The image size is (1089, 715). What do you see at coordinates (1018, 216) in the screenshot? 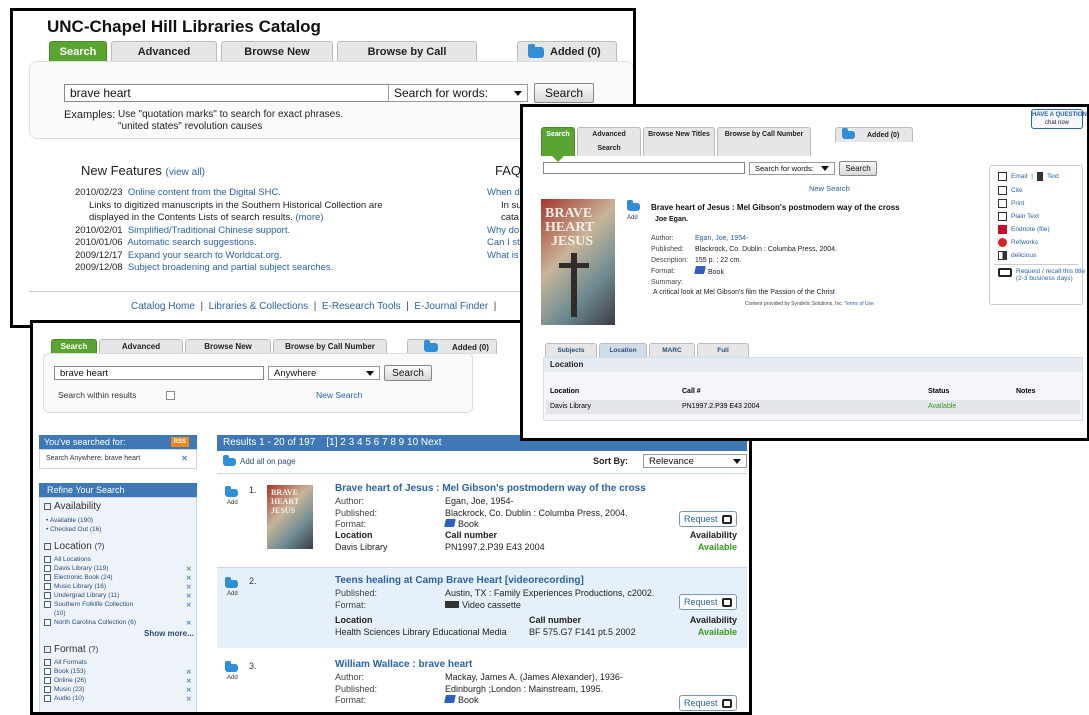
I see `plain-text-tool: Plain Text` at bounding box center [1018, 216].